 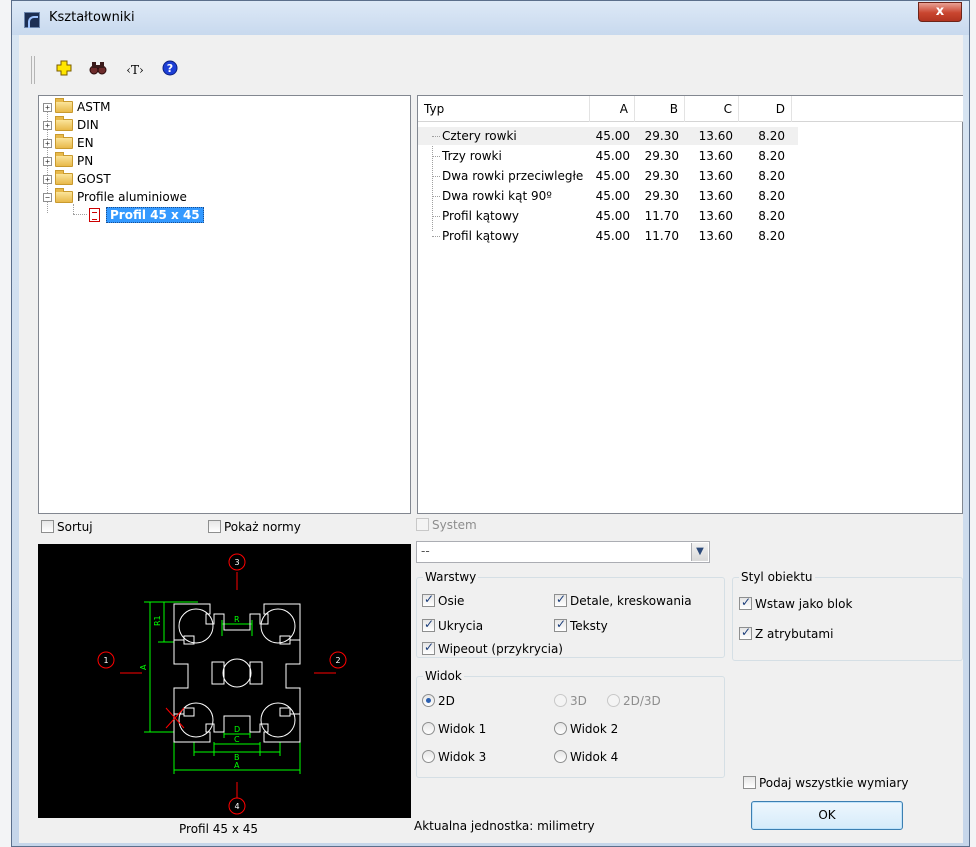 What do you see at coordinates (262, 527) in the screenshot?
I see `pokaz-normy-label: Pokaż normy` at bounding box center [262, 527].